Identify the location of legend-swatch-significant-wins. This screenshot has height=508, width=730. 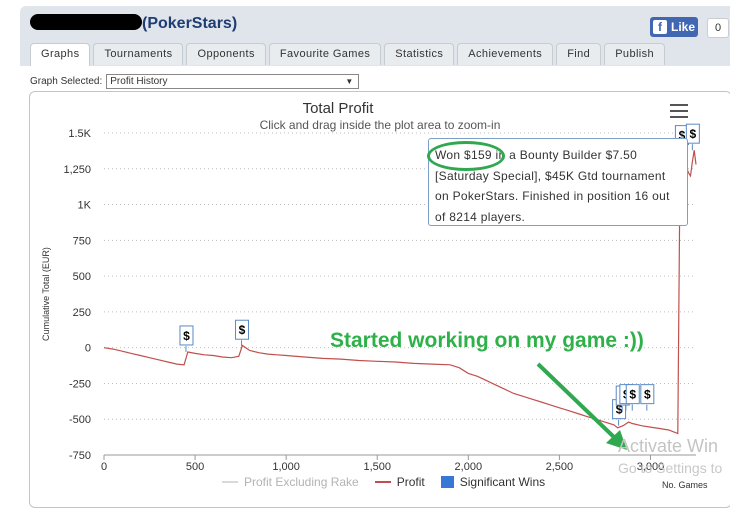
(447, 482).